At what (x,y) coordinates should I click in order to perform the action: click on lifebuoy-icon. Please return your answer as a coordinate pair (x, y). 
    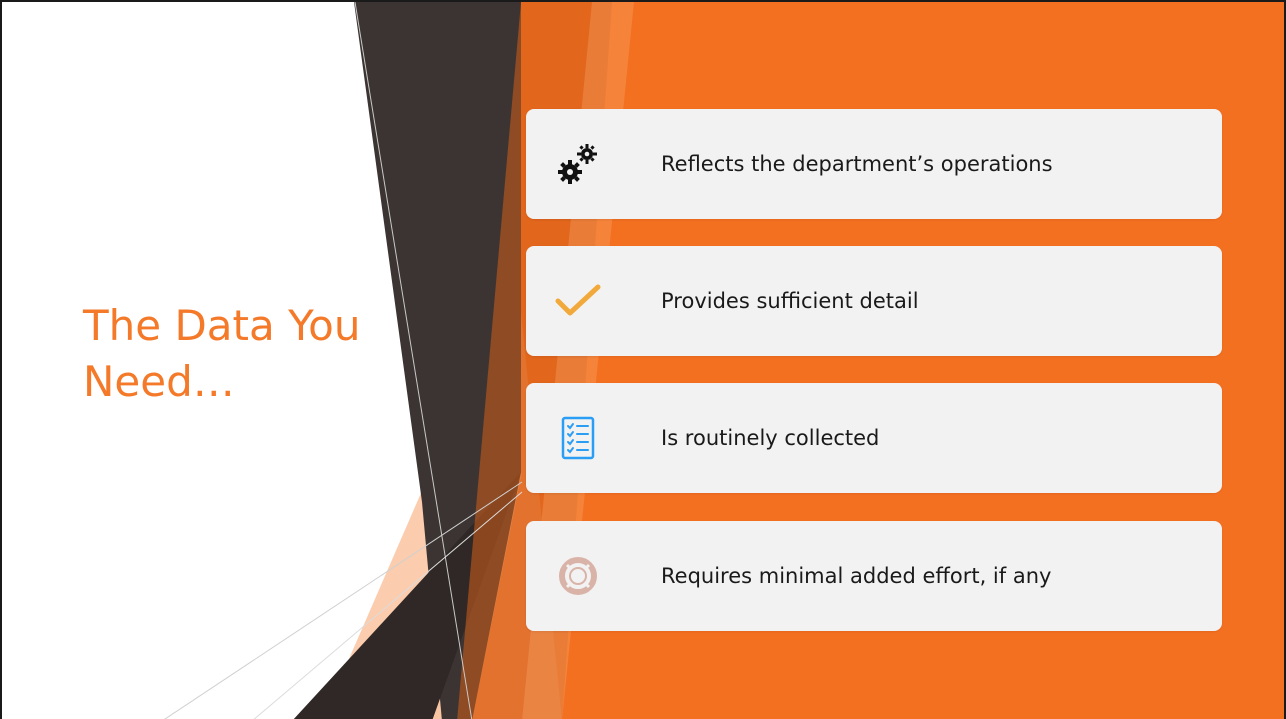
    Looking at the image, I should click on (578, 576).